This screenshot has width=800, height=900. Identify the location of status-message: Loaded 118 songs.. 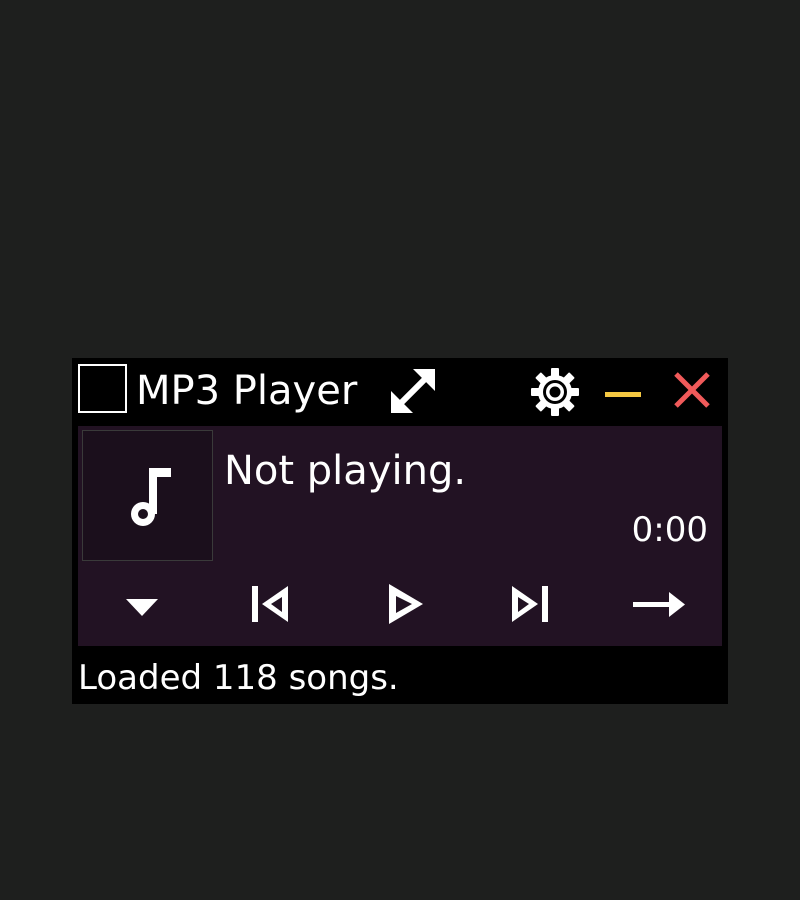
(238, 678).